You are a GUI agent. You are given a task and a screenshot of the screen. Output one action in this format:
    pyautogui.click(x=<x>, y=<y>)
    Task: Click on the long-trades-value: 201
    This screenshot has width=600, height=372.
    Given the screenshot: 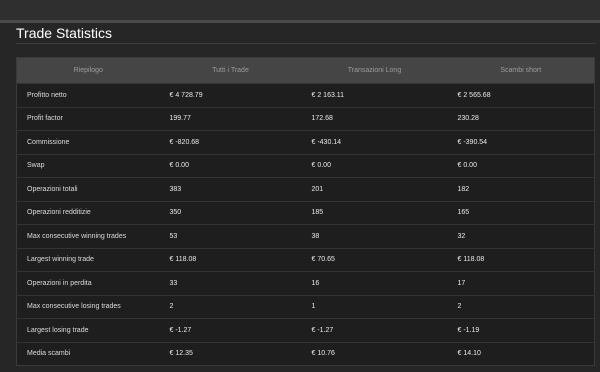 What is the action you would take?
    pyautogui.click(x=374, y=189)
    